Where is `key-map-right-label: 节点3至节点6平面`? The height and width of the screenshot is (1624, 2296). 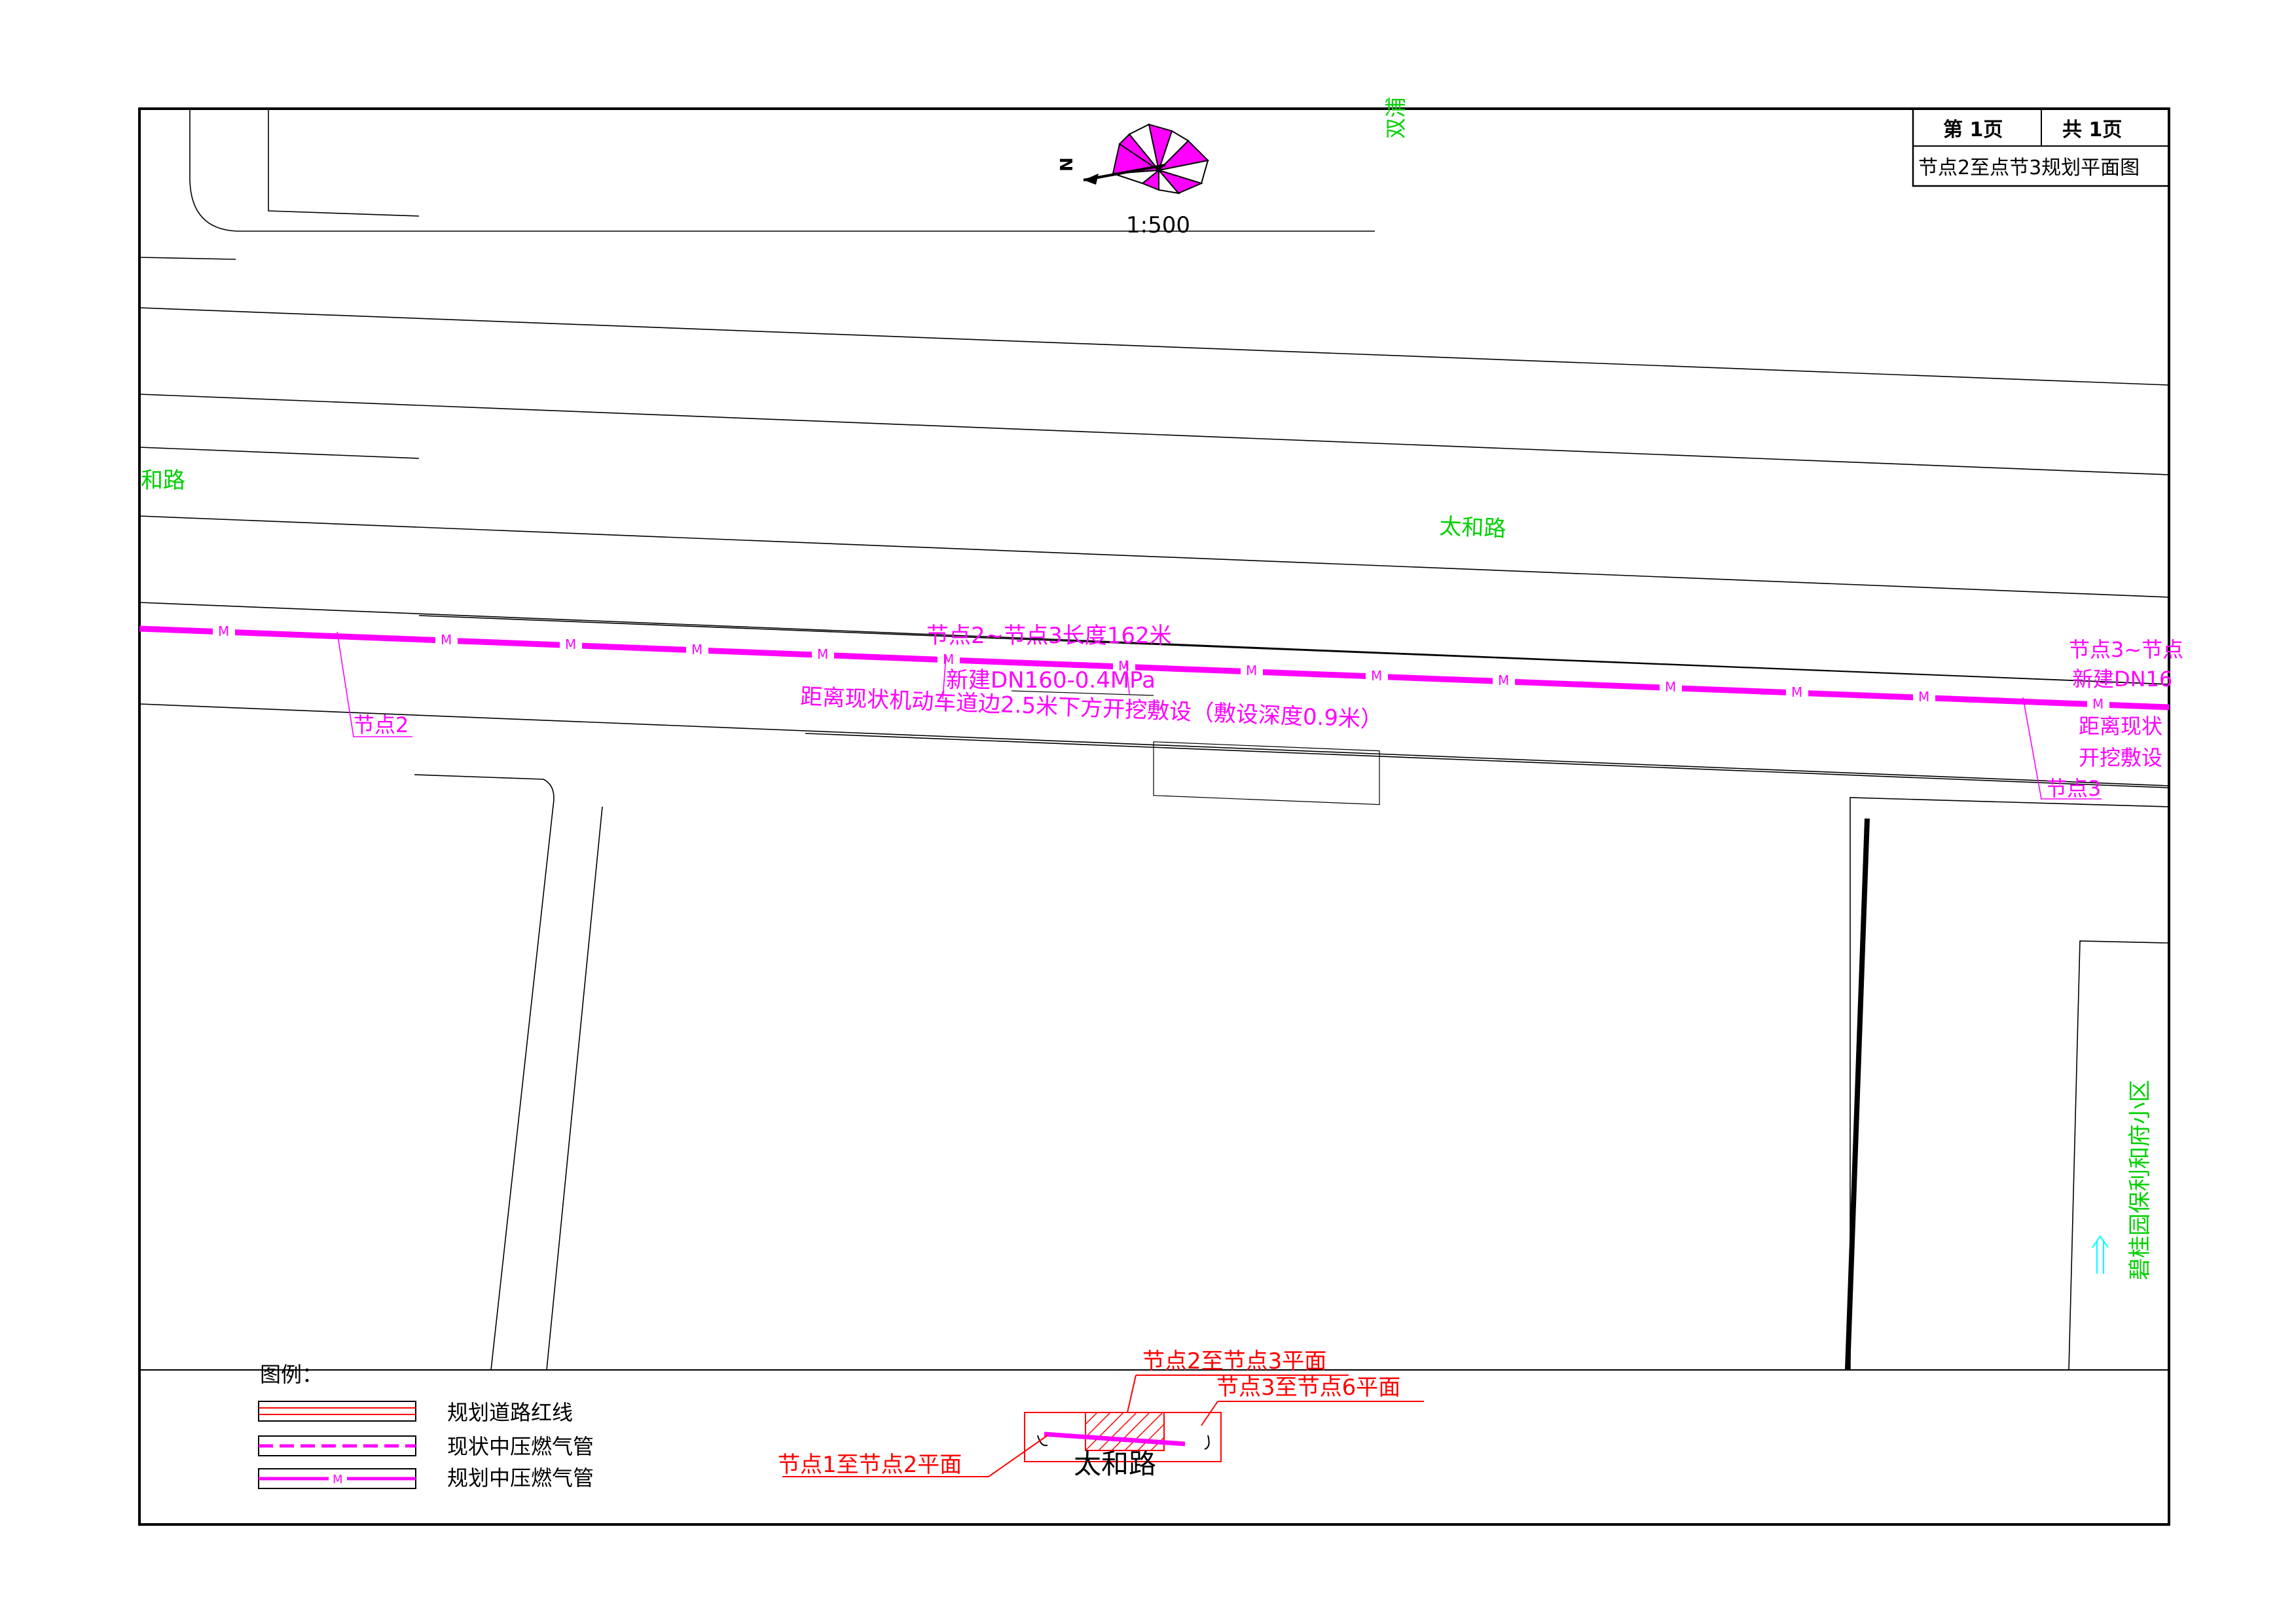
key-map-right-label: 节点3至节点6平面 is located at coordinates (1308, 1388).